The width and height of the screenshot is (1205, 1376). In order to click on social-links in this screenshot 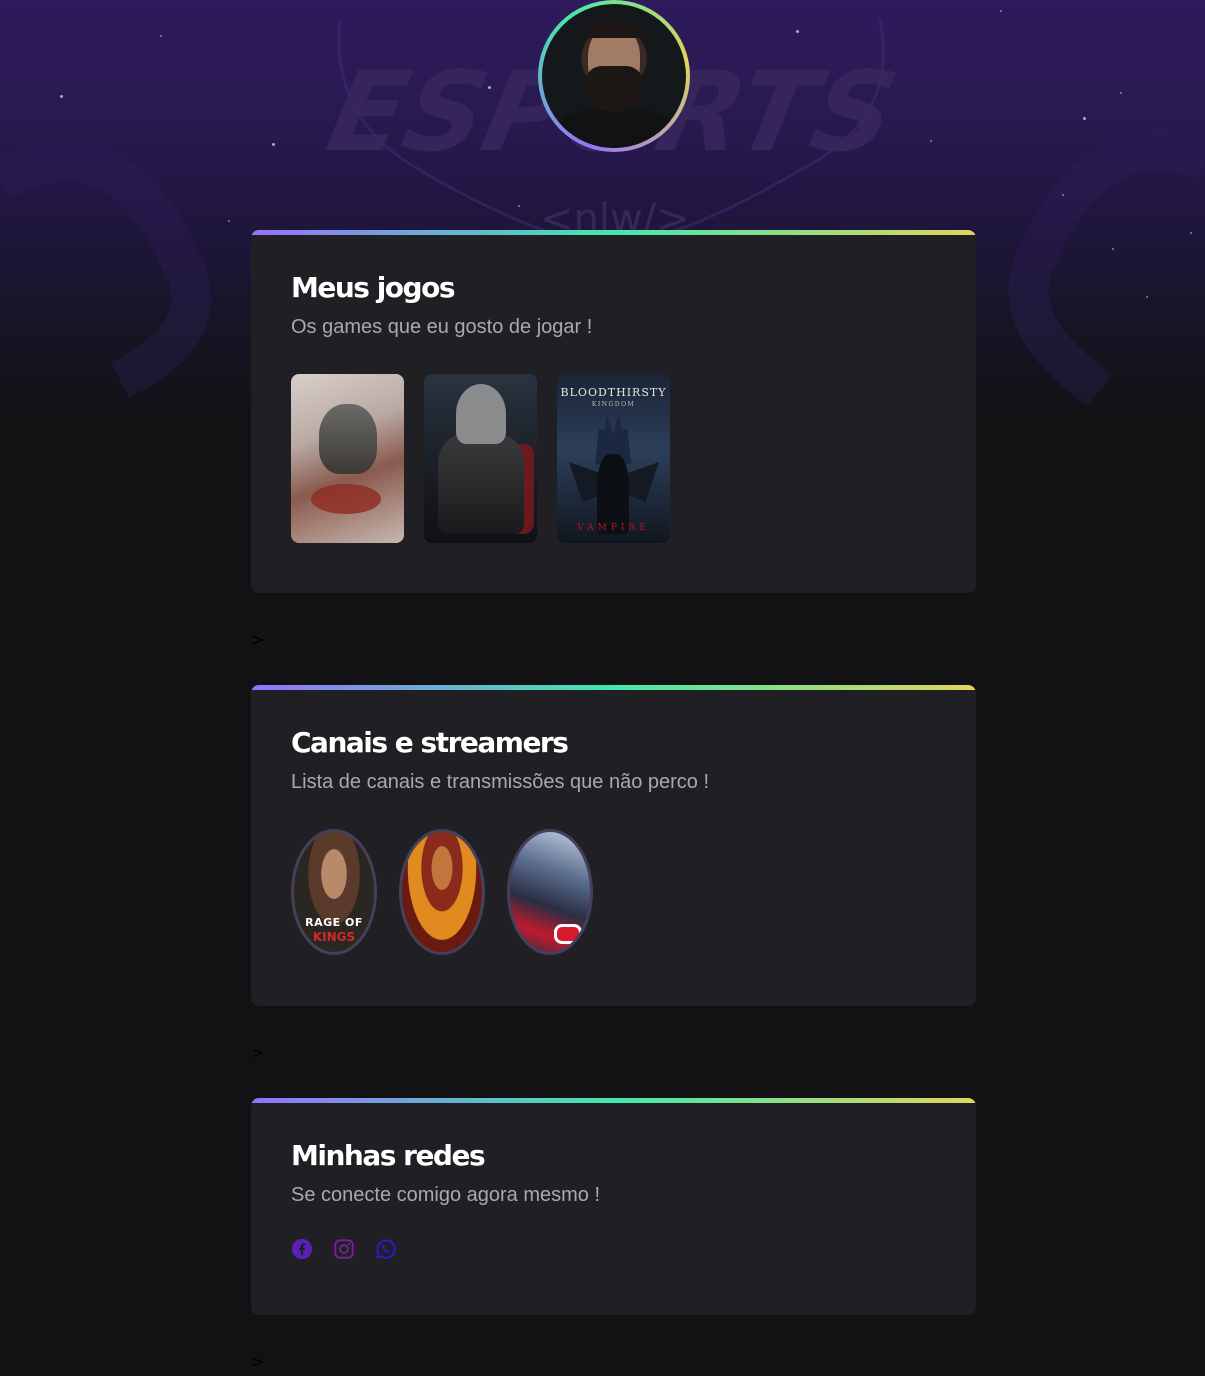, I will do `click(613, 1249)`.